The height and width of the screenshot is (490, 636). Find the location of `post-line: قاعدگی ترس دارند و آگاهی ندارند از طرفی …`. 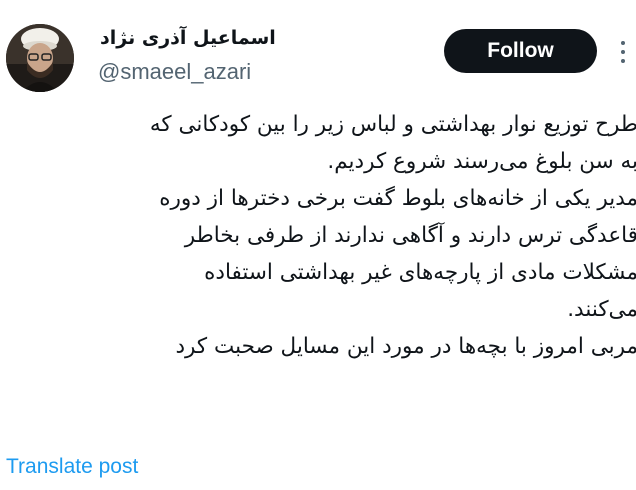

post-line: قاعدگی ترس دارند و آگاهی ندارند از طرفی … is located at coordinates (410, 235).